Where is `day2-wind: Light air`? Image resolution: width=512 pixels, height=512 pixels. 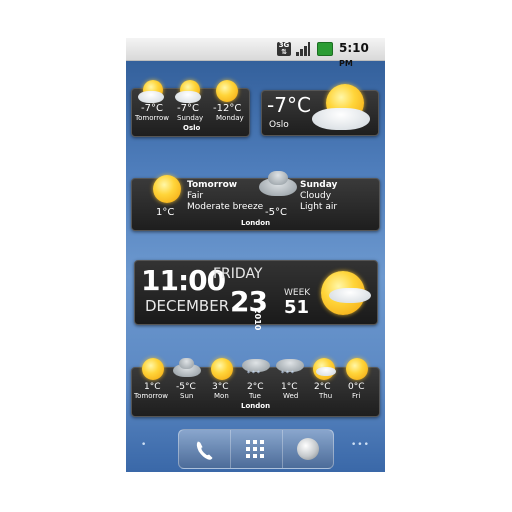 day2-wind: Light air is located at coordinates (319, 207).